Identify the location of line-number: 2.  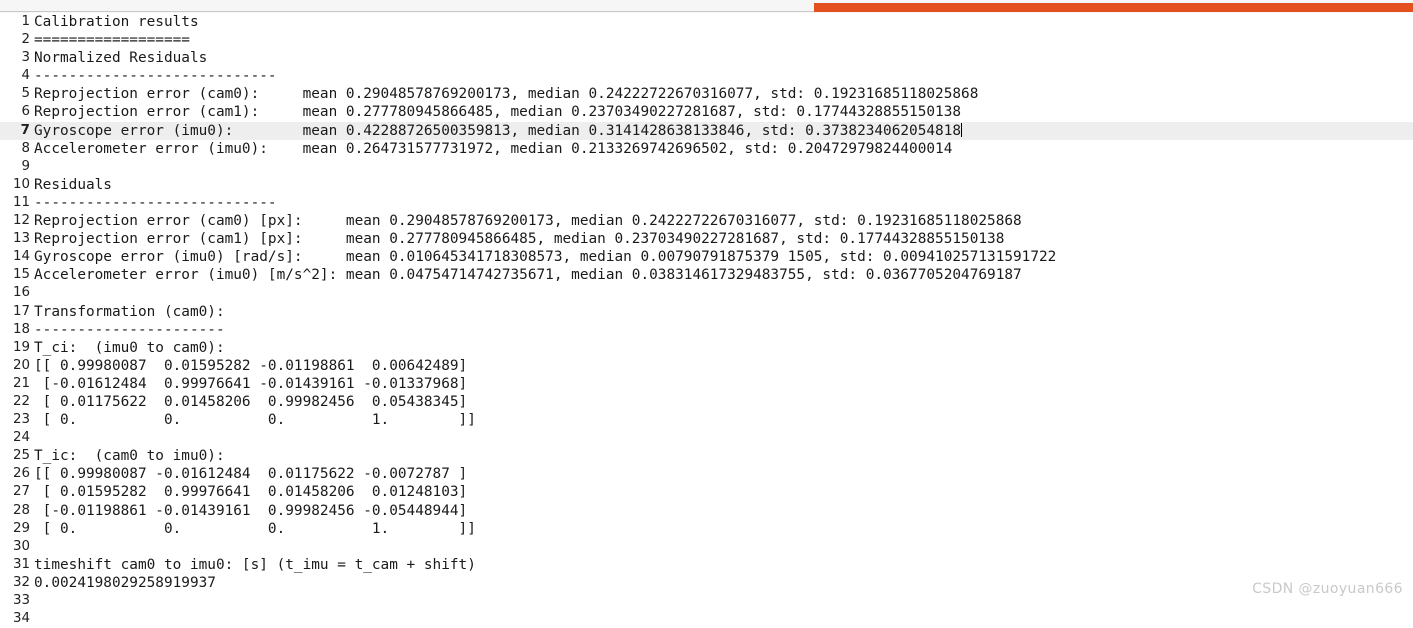
(15, 40).